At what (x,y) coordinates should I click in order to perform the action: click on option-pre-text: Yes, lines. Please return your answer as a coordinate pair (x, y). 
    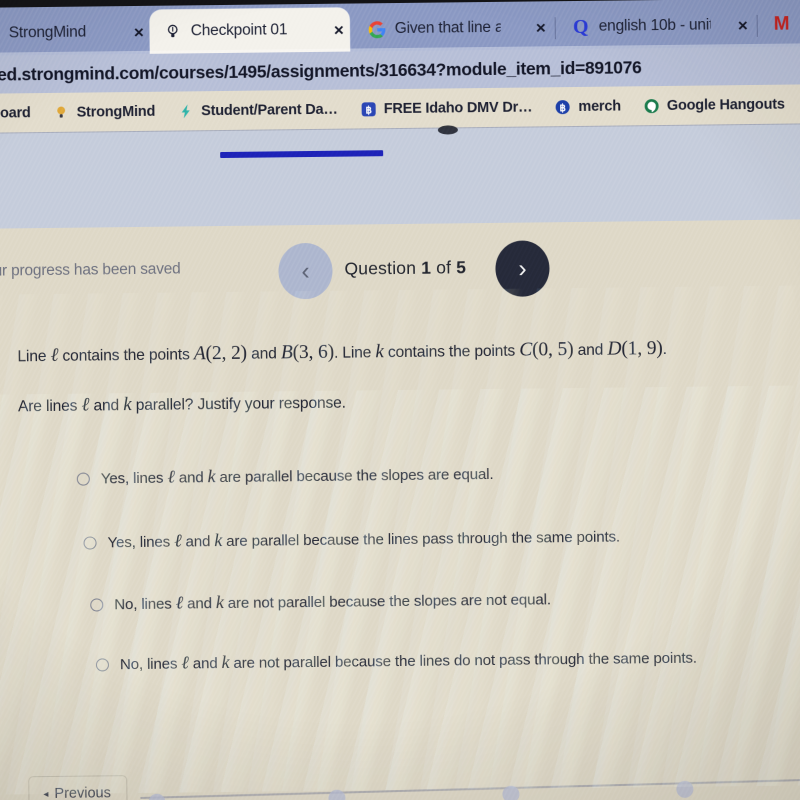
    Looking at the image, I should click on (141, 542).